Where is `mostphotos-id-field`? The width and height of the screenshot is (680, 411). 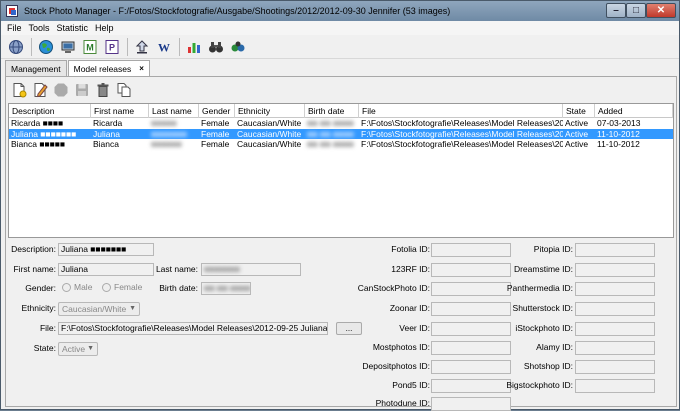
mostphotos-id-field is located at coordinates (471, 348).